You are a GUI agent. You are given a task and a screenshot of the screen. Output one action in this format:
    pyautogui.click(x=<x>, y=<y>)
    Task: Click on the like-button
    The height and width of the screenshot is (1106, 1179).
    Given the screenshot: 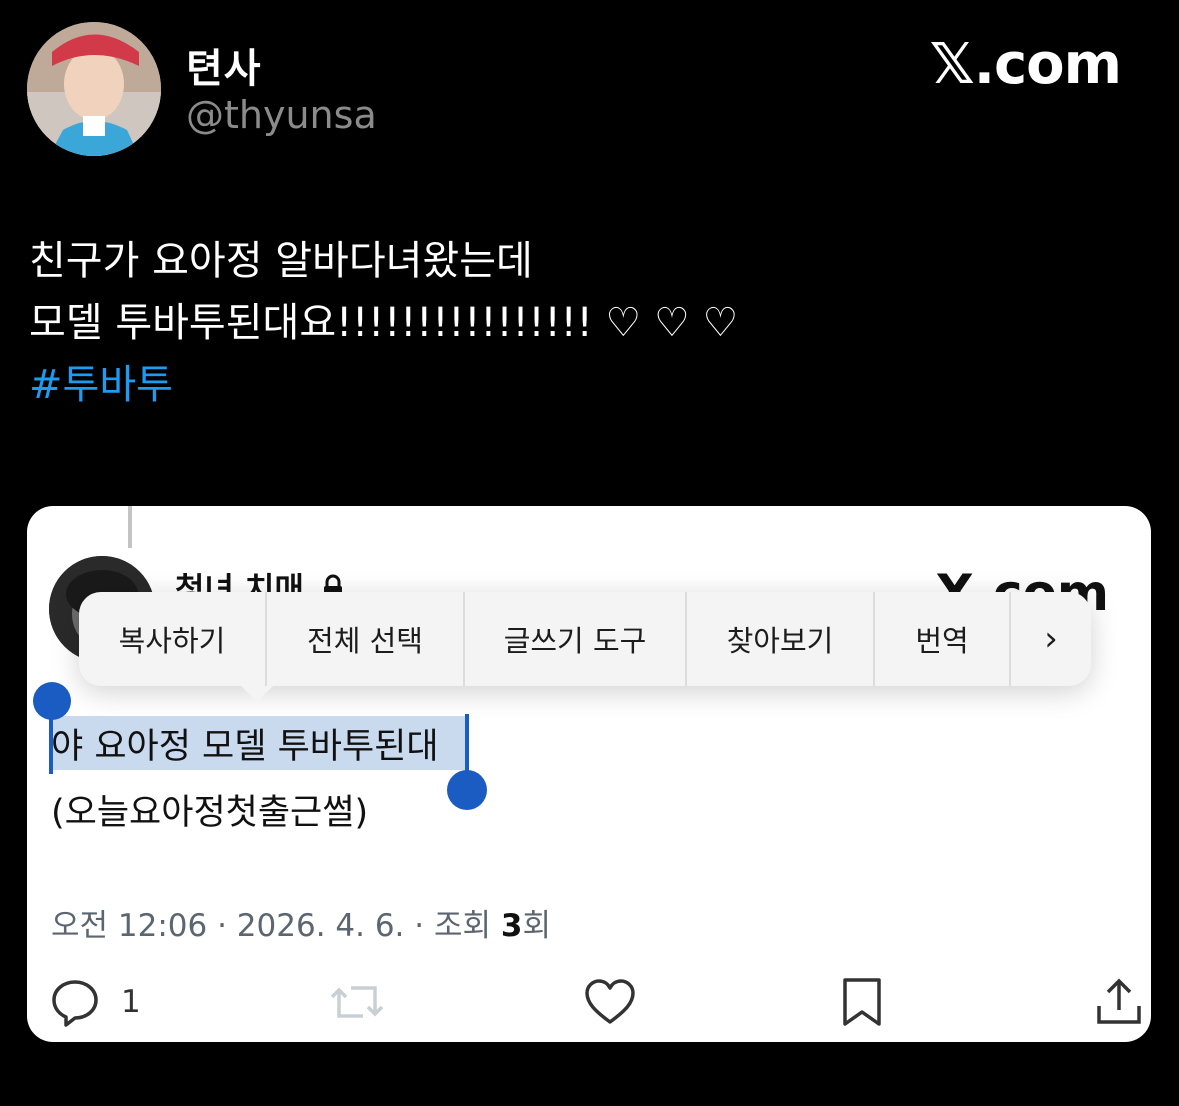 What is the action you would take?
    pyautogui.click(x=610, y=1002)
    